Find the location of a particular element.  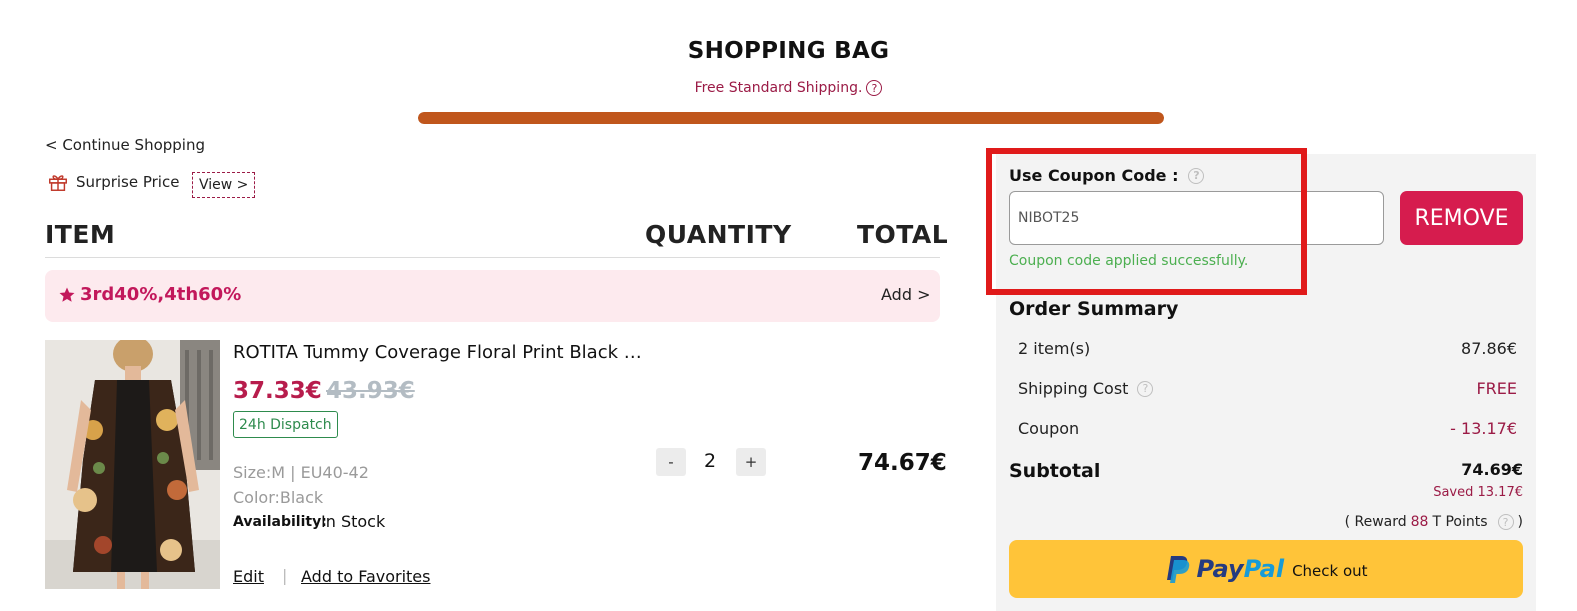

shipping-progress-bar is located at coordinates (791, 118).